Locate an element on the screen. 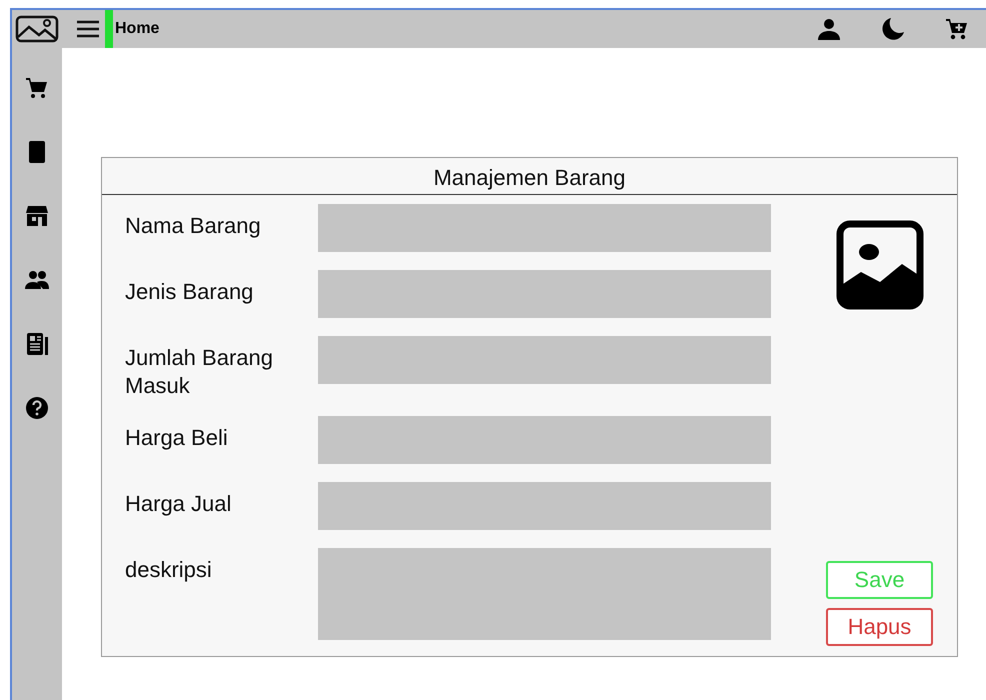 This screenshot has height=700, width=986. store-icon is located at coordinates (37, 216).